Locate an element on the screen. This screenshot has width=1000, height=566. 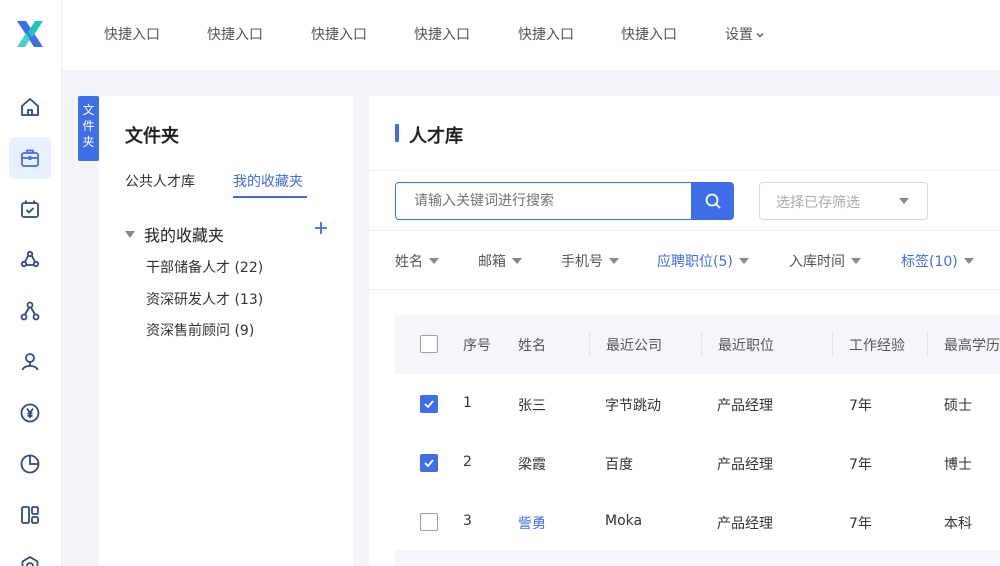
nav-quick-entry-2: 快捷入口 is located at coordinates (235, 34).